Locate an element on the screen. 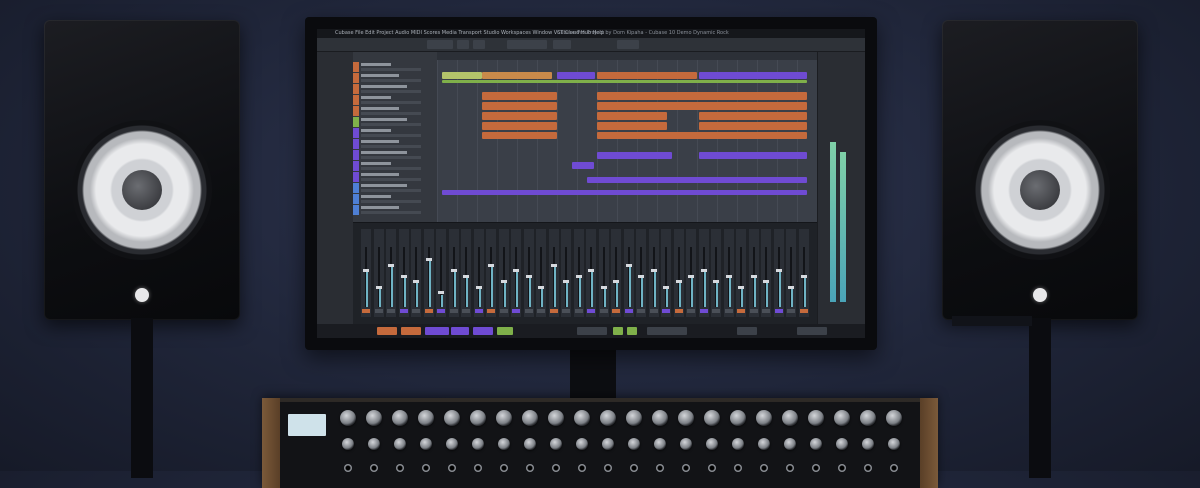 The height and width of the screenshot is (488, 1200). studio-speaker-left is located at coordinates (142, 170).